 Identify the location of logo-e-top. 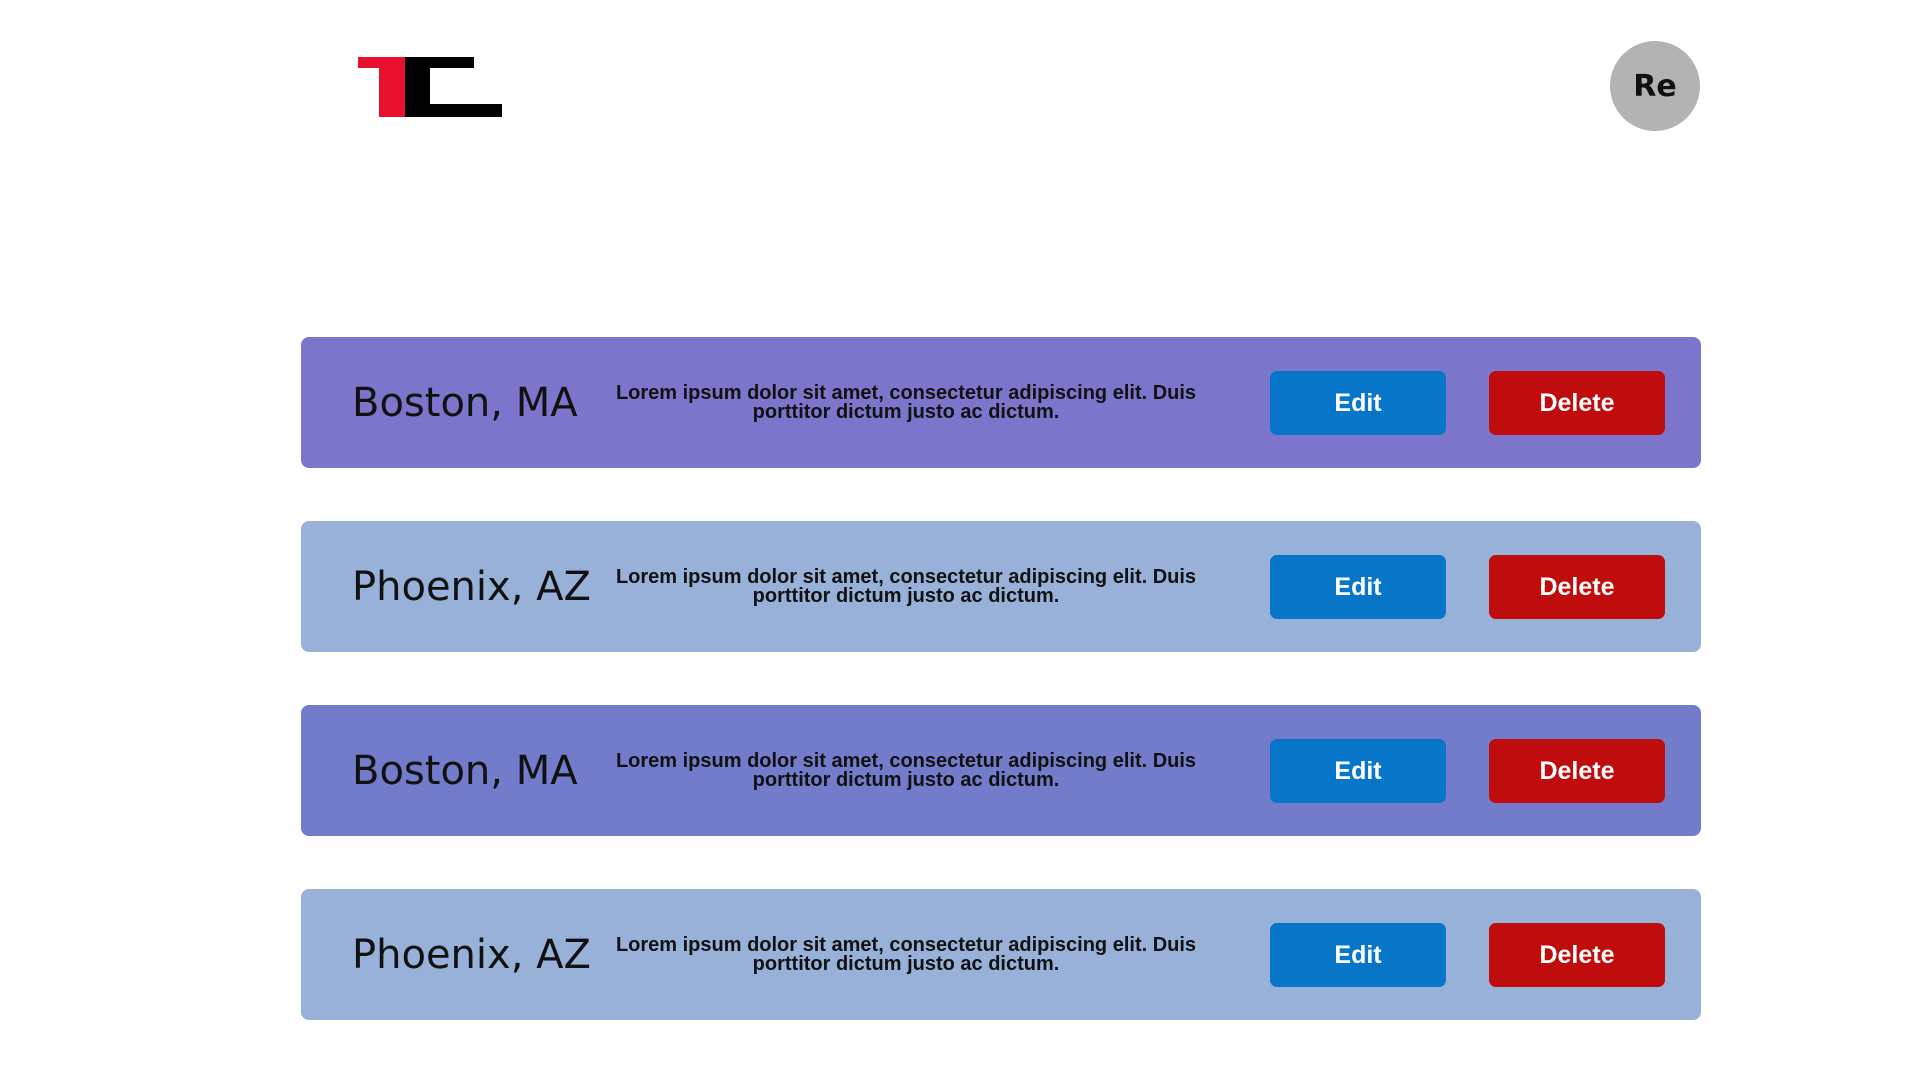
(438, 62).